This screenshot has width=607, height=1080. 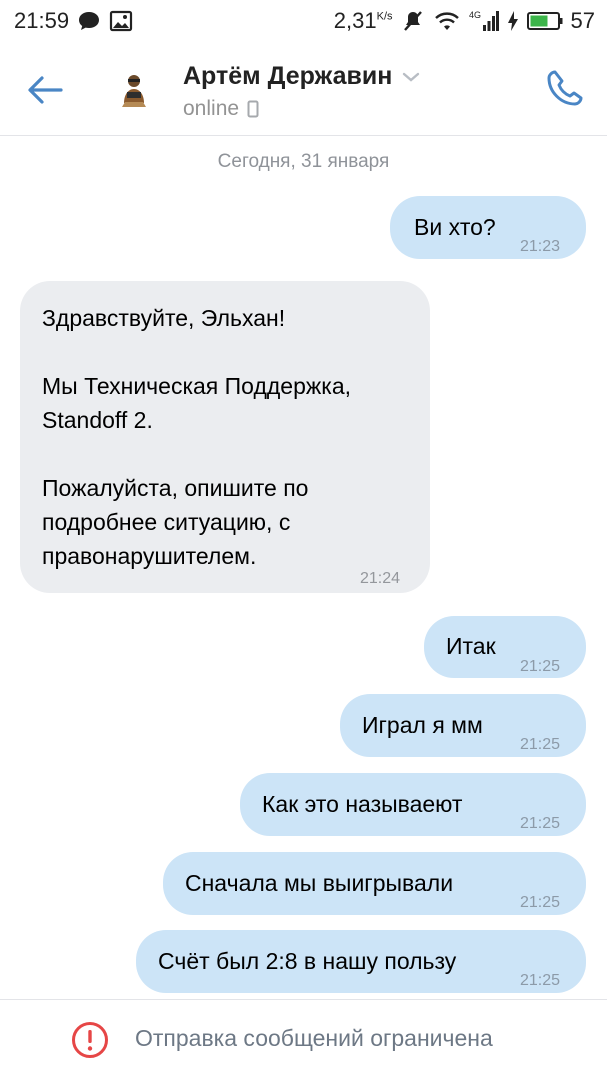 What do you see at coordinates (253, 109) in the screenshot?
I see `mobile-device-icon` at bounding box center [253, 109].